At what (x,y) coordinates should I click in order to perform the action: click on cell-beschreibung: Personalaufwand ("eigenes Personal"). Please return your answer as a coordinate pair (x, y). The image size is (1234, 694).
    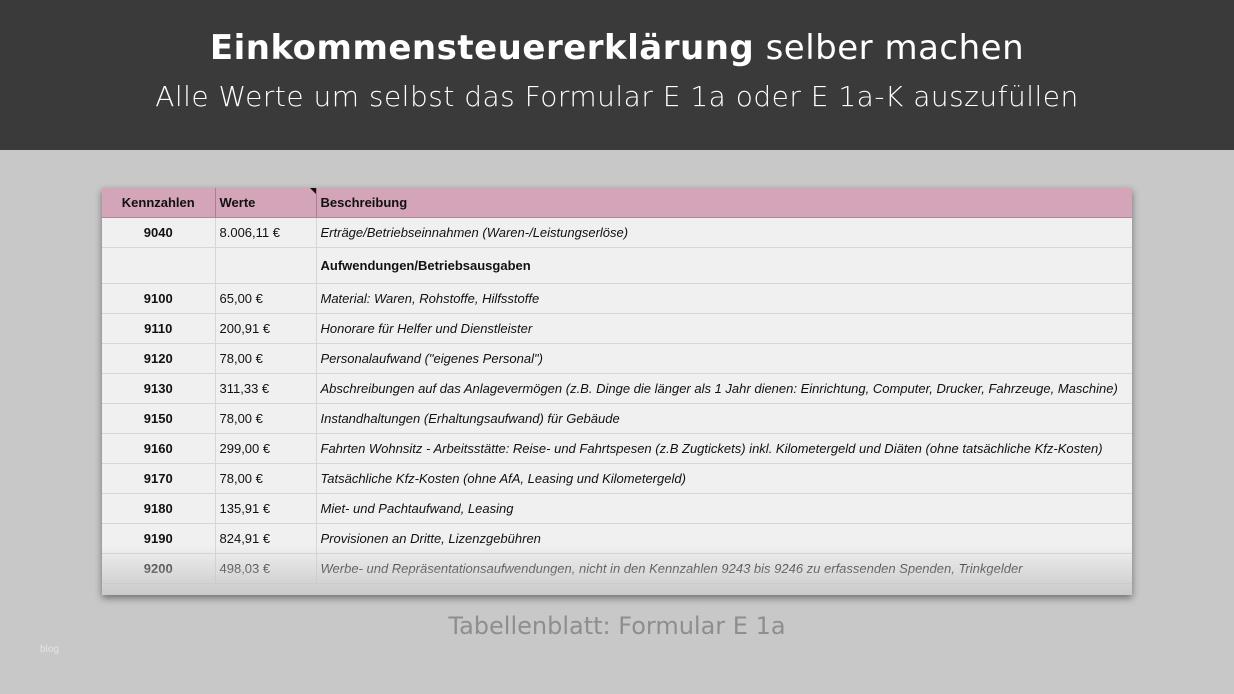
    Looking at the image, I should click on (724, 358).